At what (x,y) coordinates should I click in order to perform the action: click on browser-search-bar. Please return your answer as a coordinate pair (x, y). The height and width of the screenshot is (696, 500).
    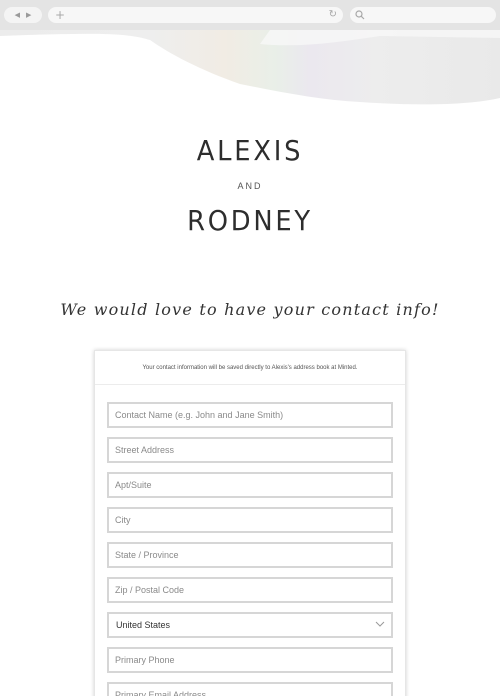
    Looking at the image, I should click on (423, 15).